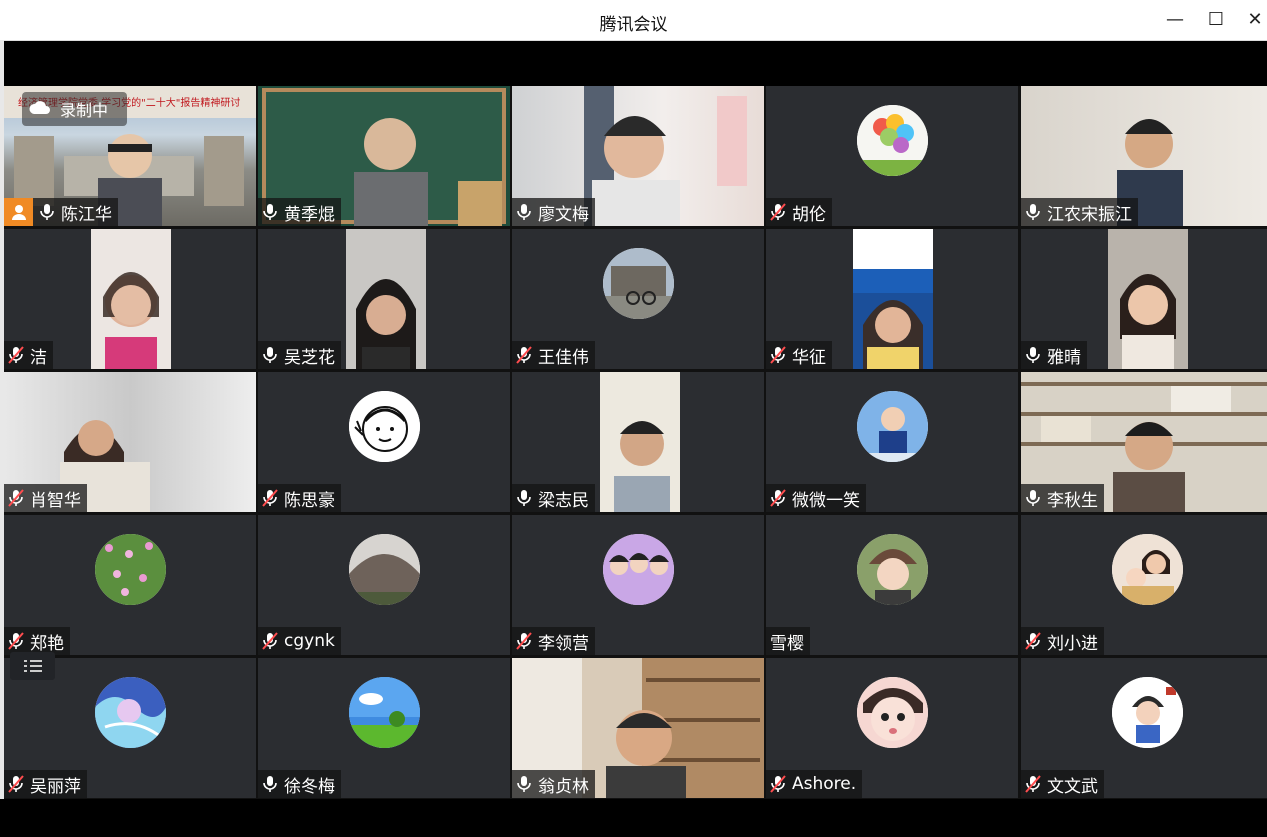 Image resolution: width=1267 pixels, height=837 pixels. I want to click on participant-name: 微微一笑, so click(826, 500).